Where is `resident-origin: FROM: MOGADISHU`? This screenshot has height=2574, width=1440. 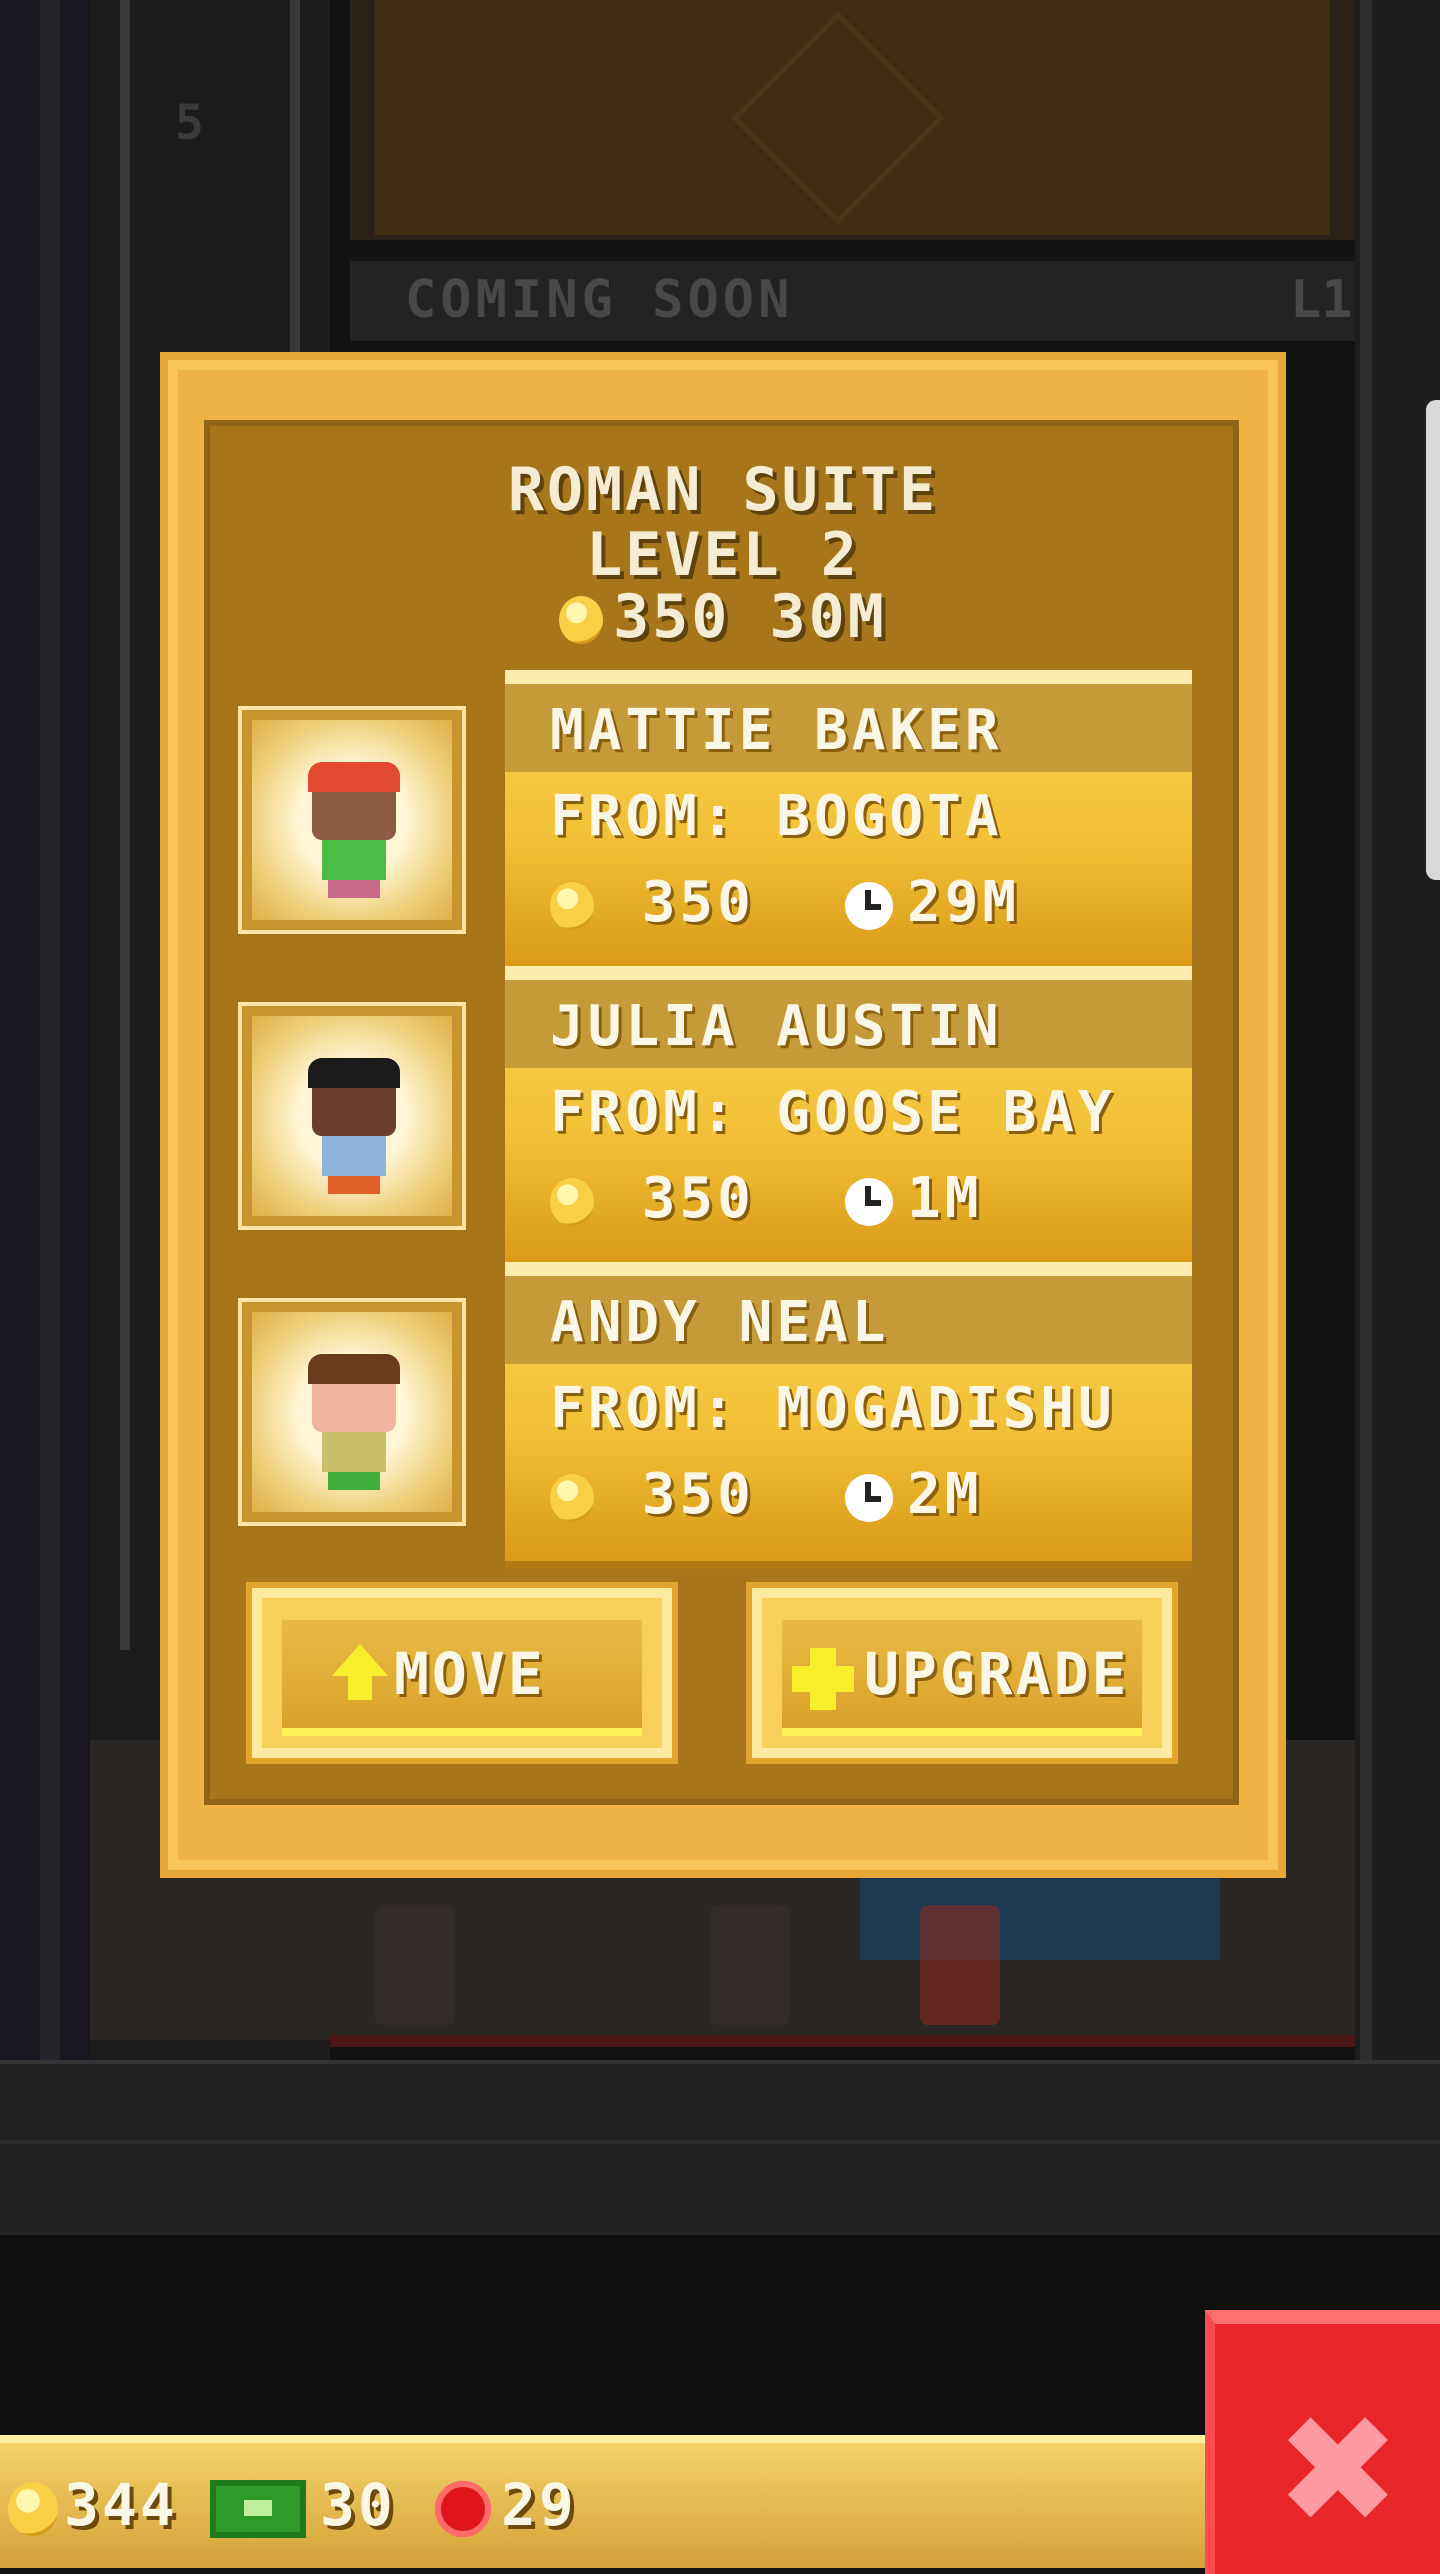
resident-origin: FROM: MOGADISHU is located at coordinates (833, 1408).